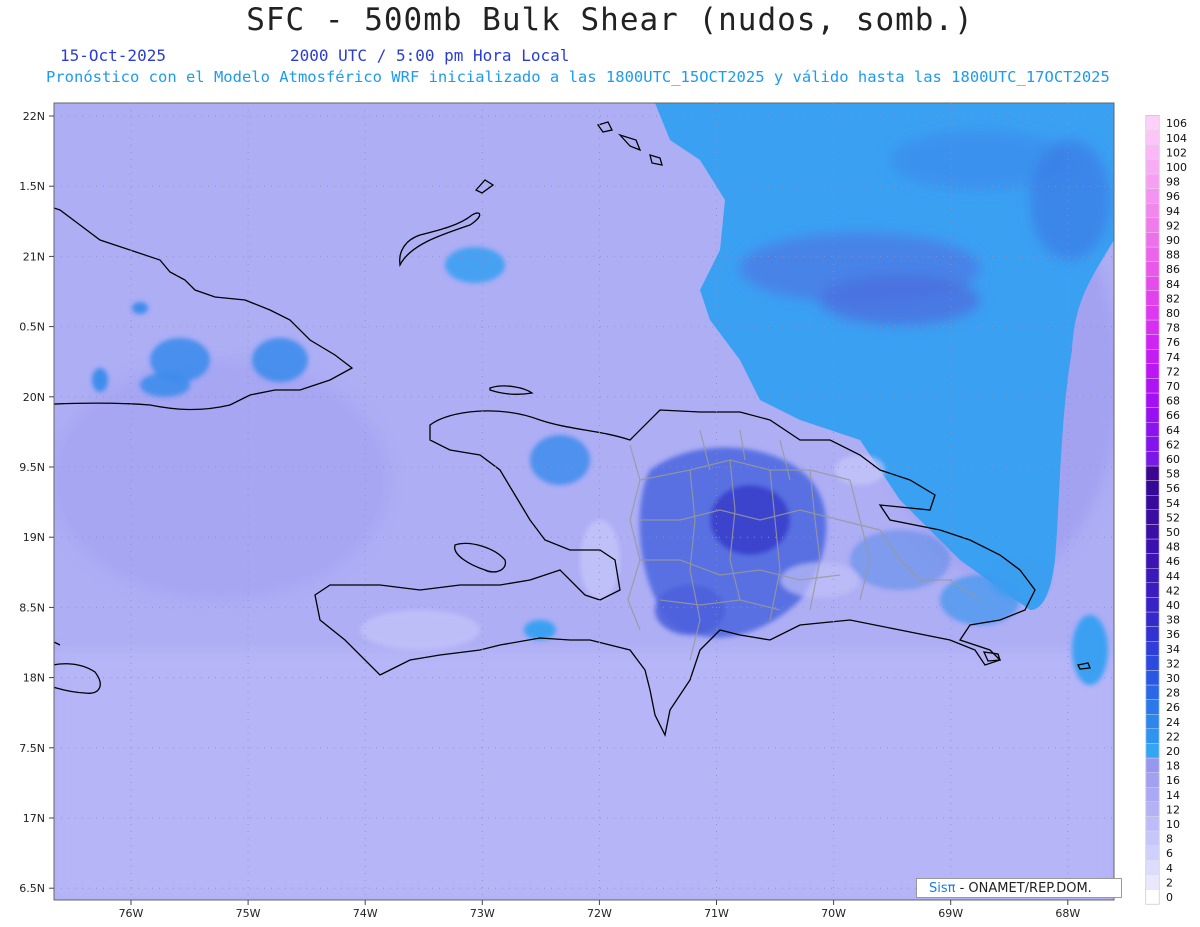 The height and width of the screenshot is (927, 1200). Describe the element at coordinates (1173, 386) in the screenshot. I see `legend-label: 70` at that location.